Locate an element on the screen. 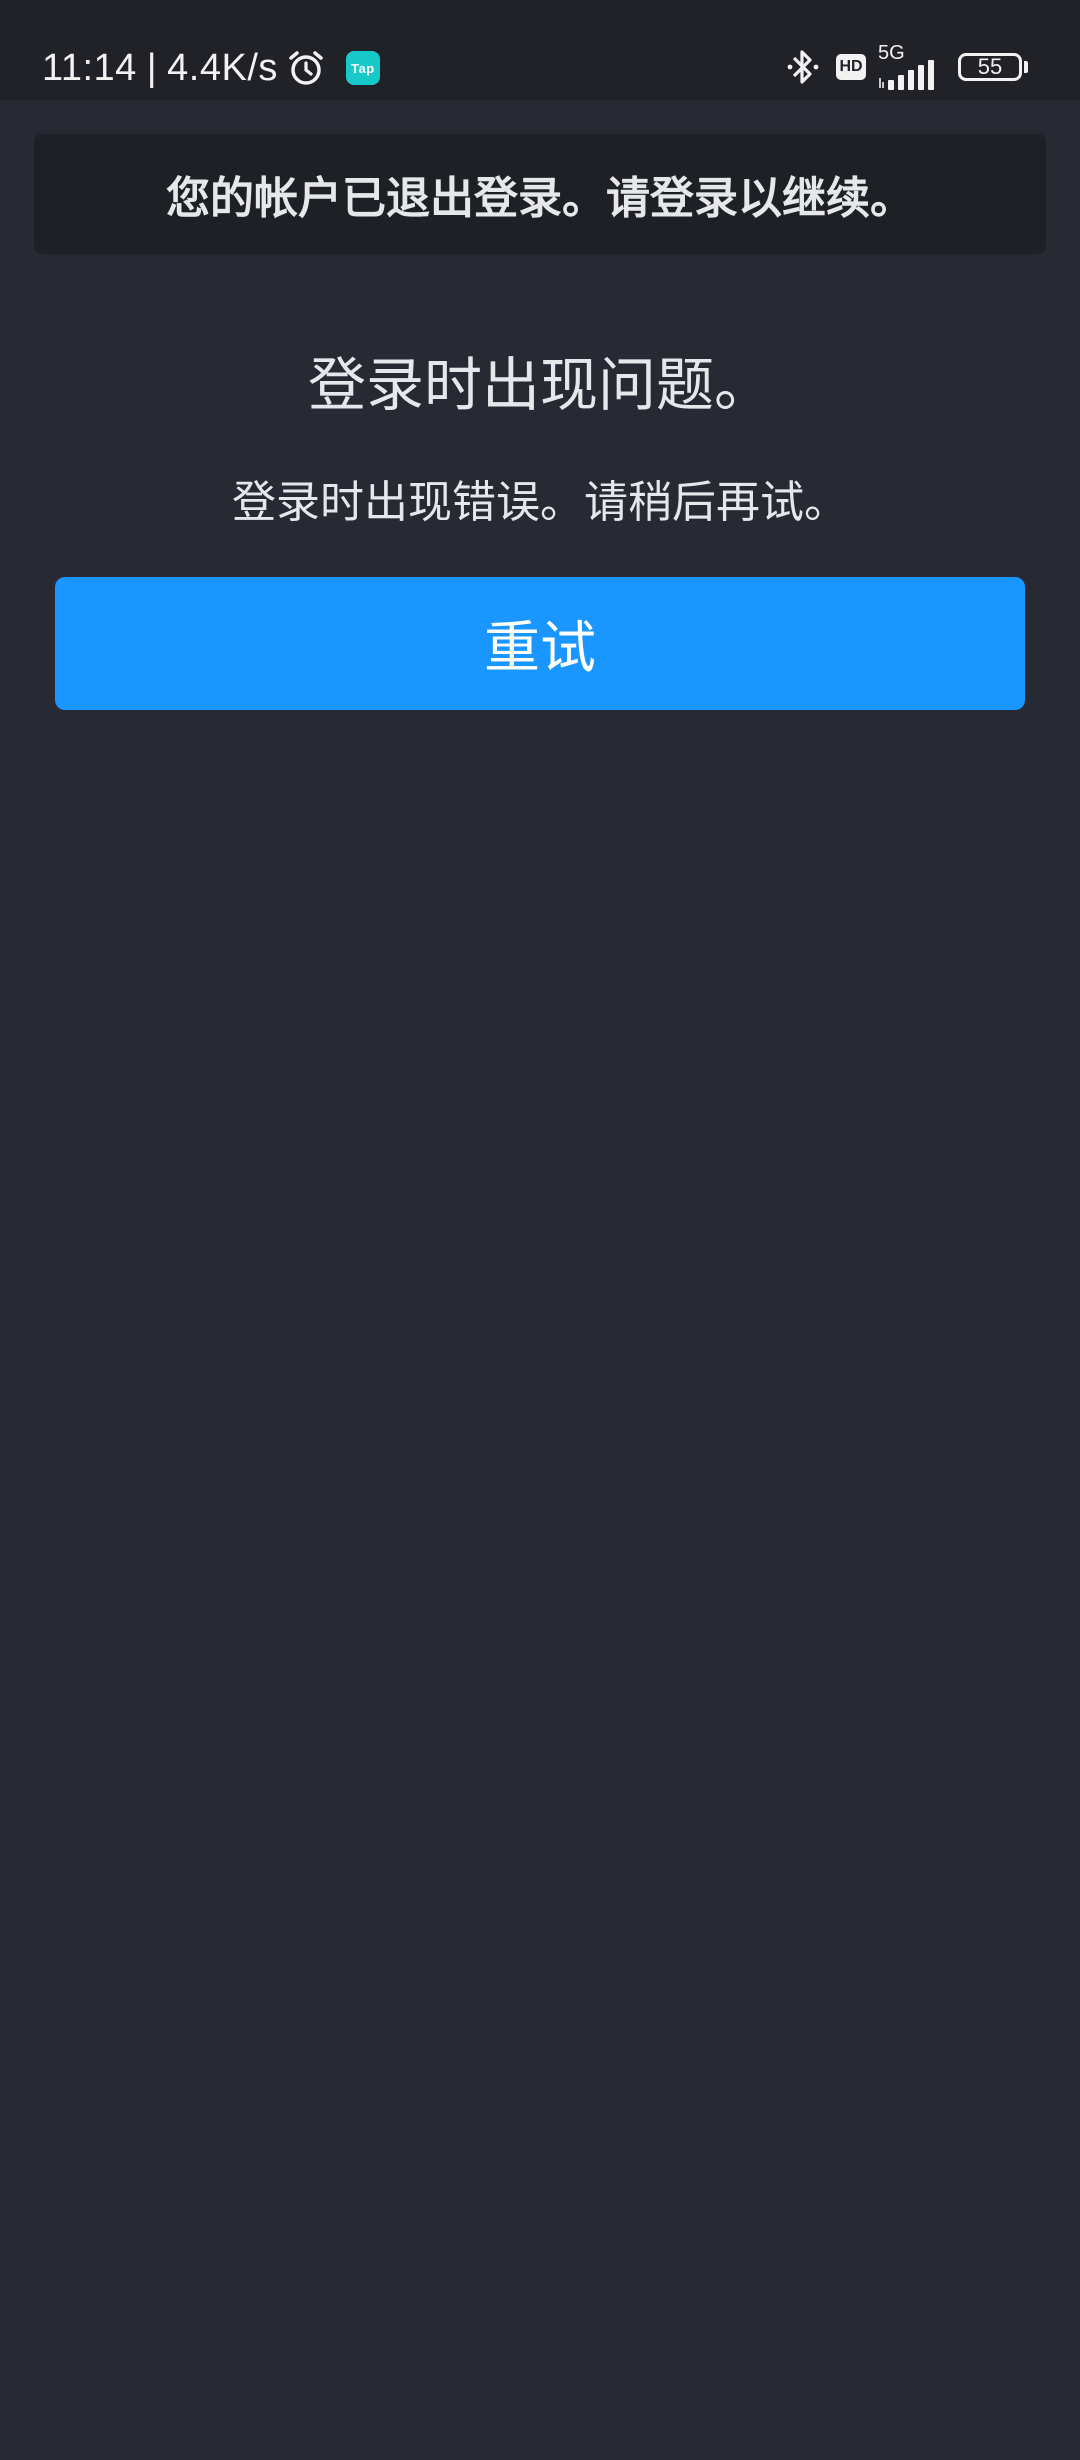 The image size is (1080, 2460). signed-out-banner: 您的帐户已退出登录。请登录以继续。 is located at coordinates (540, 194).